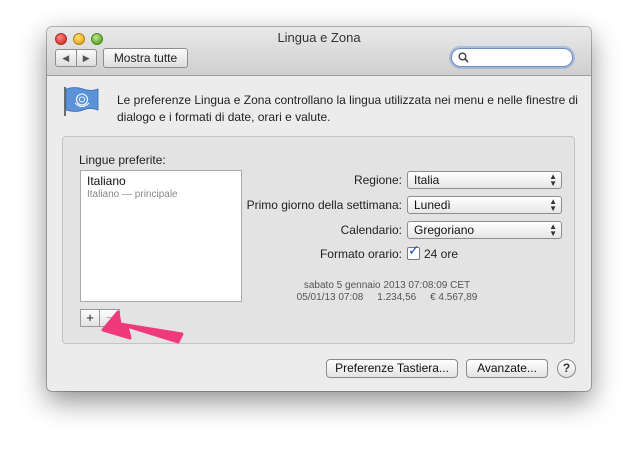 Image resolution: width=638 pixels, height=458 pixels. I want to click on calendar-popup: Gregoriano ▲ ▼, so click(484, 230).